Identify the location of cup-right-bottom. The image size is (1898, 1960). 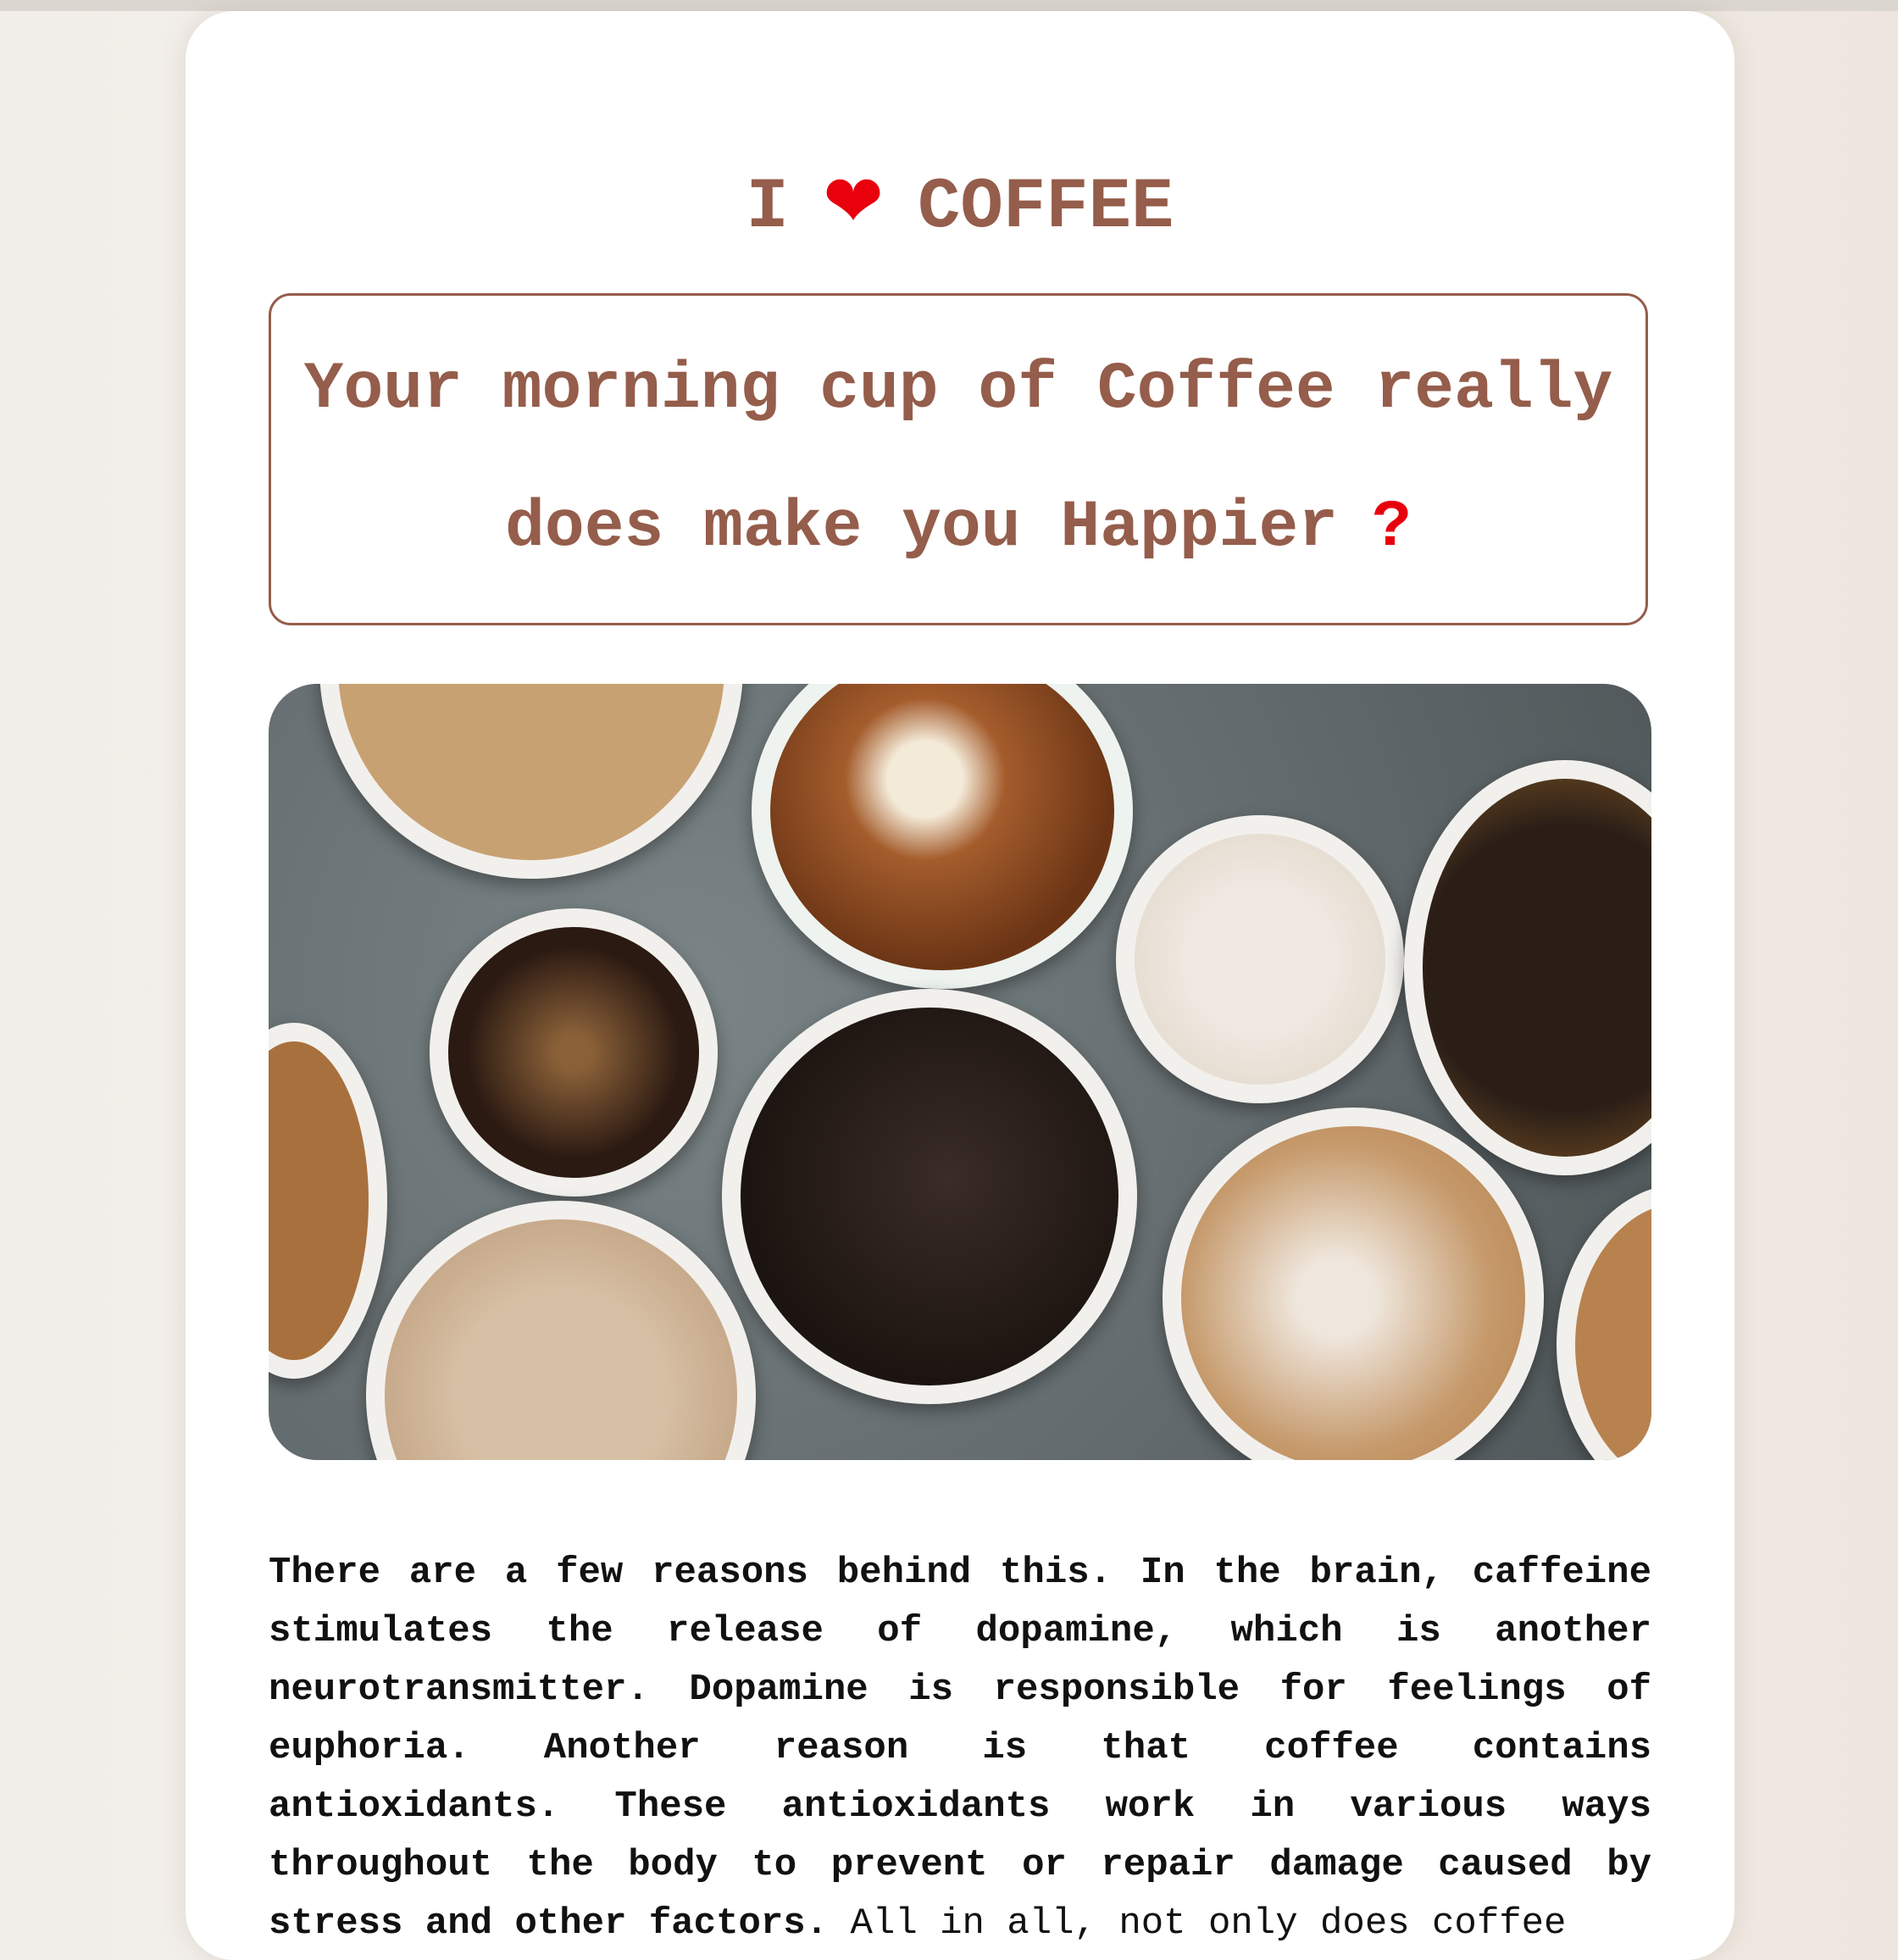
(1604, 1322).